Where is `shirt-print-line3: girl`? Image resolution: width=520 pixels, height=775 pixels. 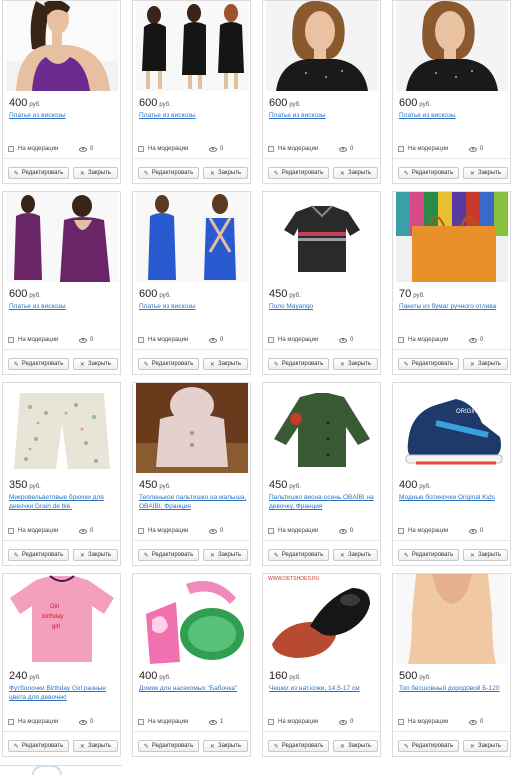 shirt-print-line3: girl is located at coordinates (56, 627).